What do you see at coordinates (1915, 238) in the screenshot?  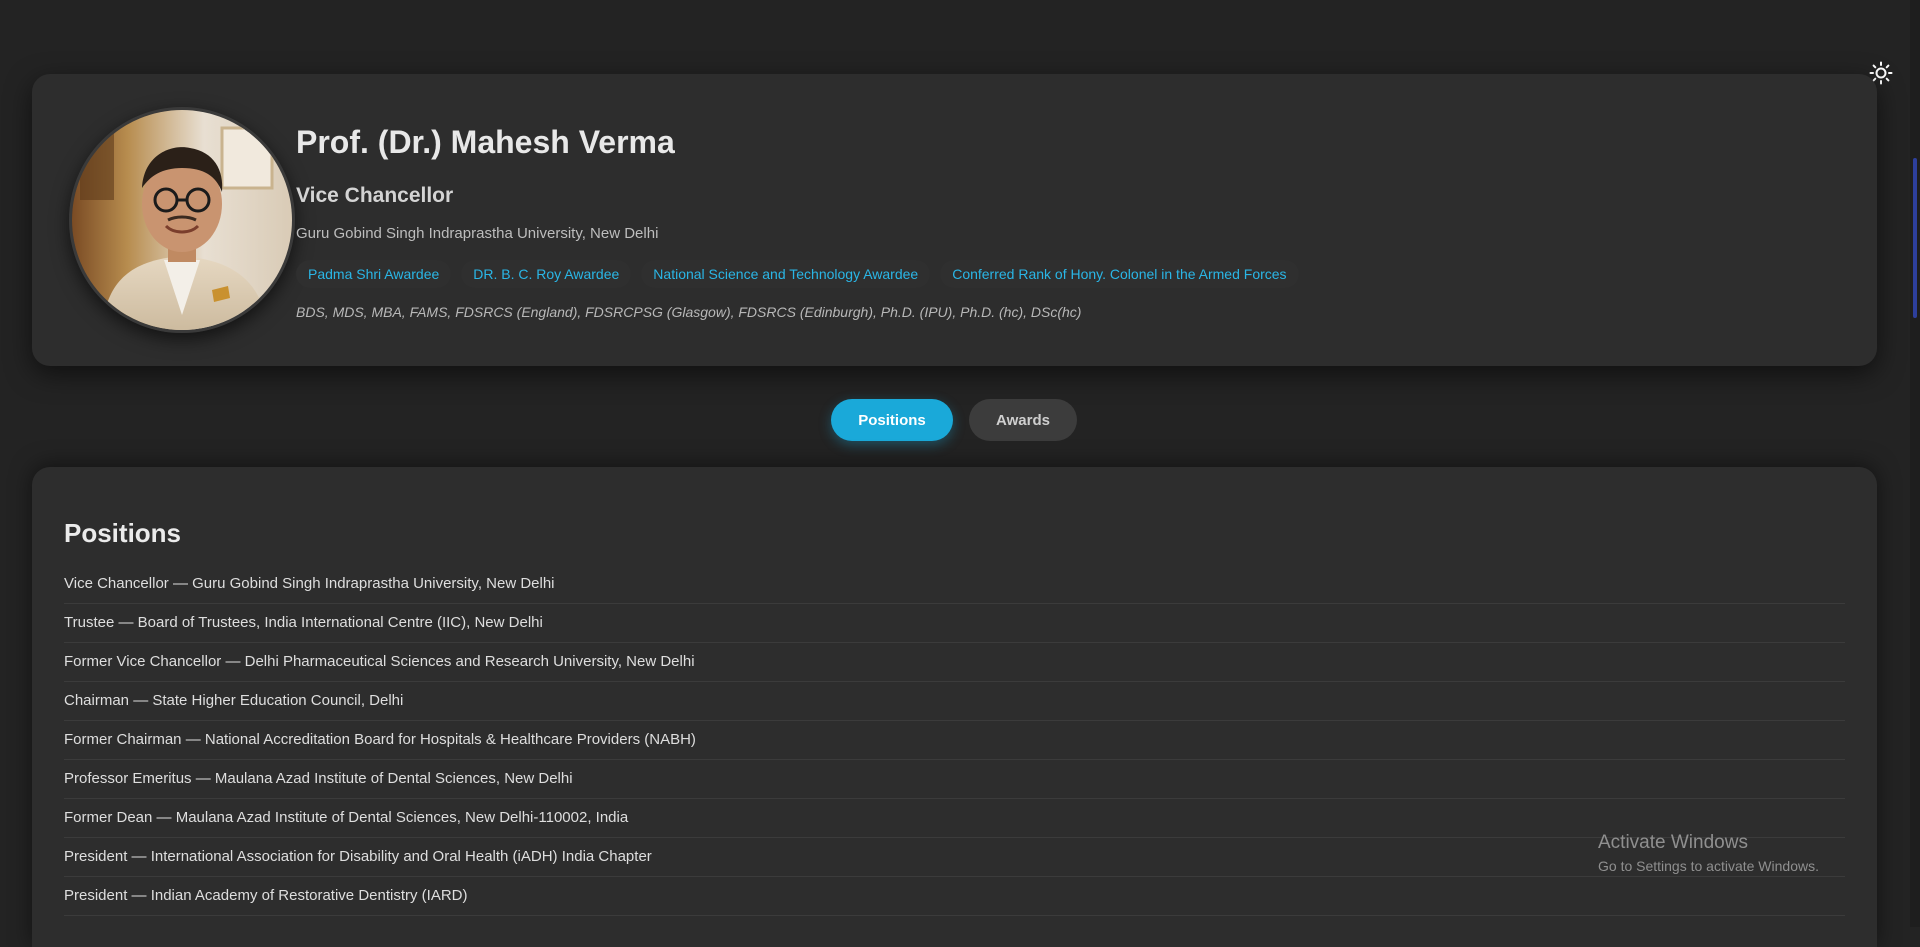 I see `scrollbar-thumb` at bounding box center [1915, 238].